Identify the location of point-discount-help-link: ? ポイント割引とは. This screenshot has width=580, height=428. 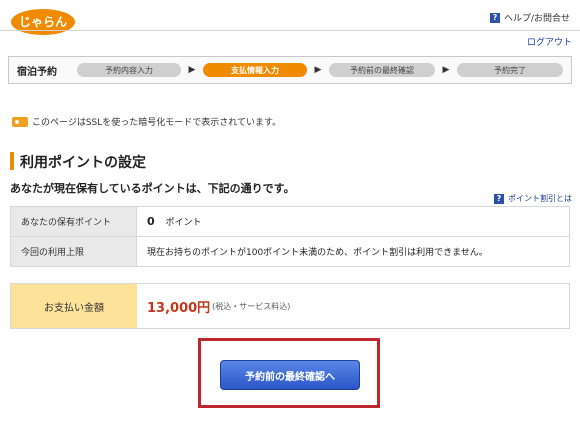
(533, 198).